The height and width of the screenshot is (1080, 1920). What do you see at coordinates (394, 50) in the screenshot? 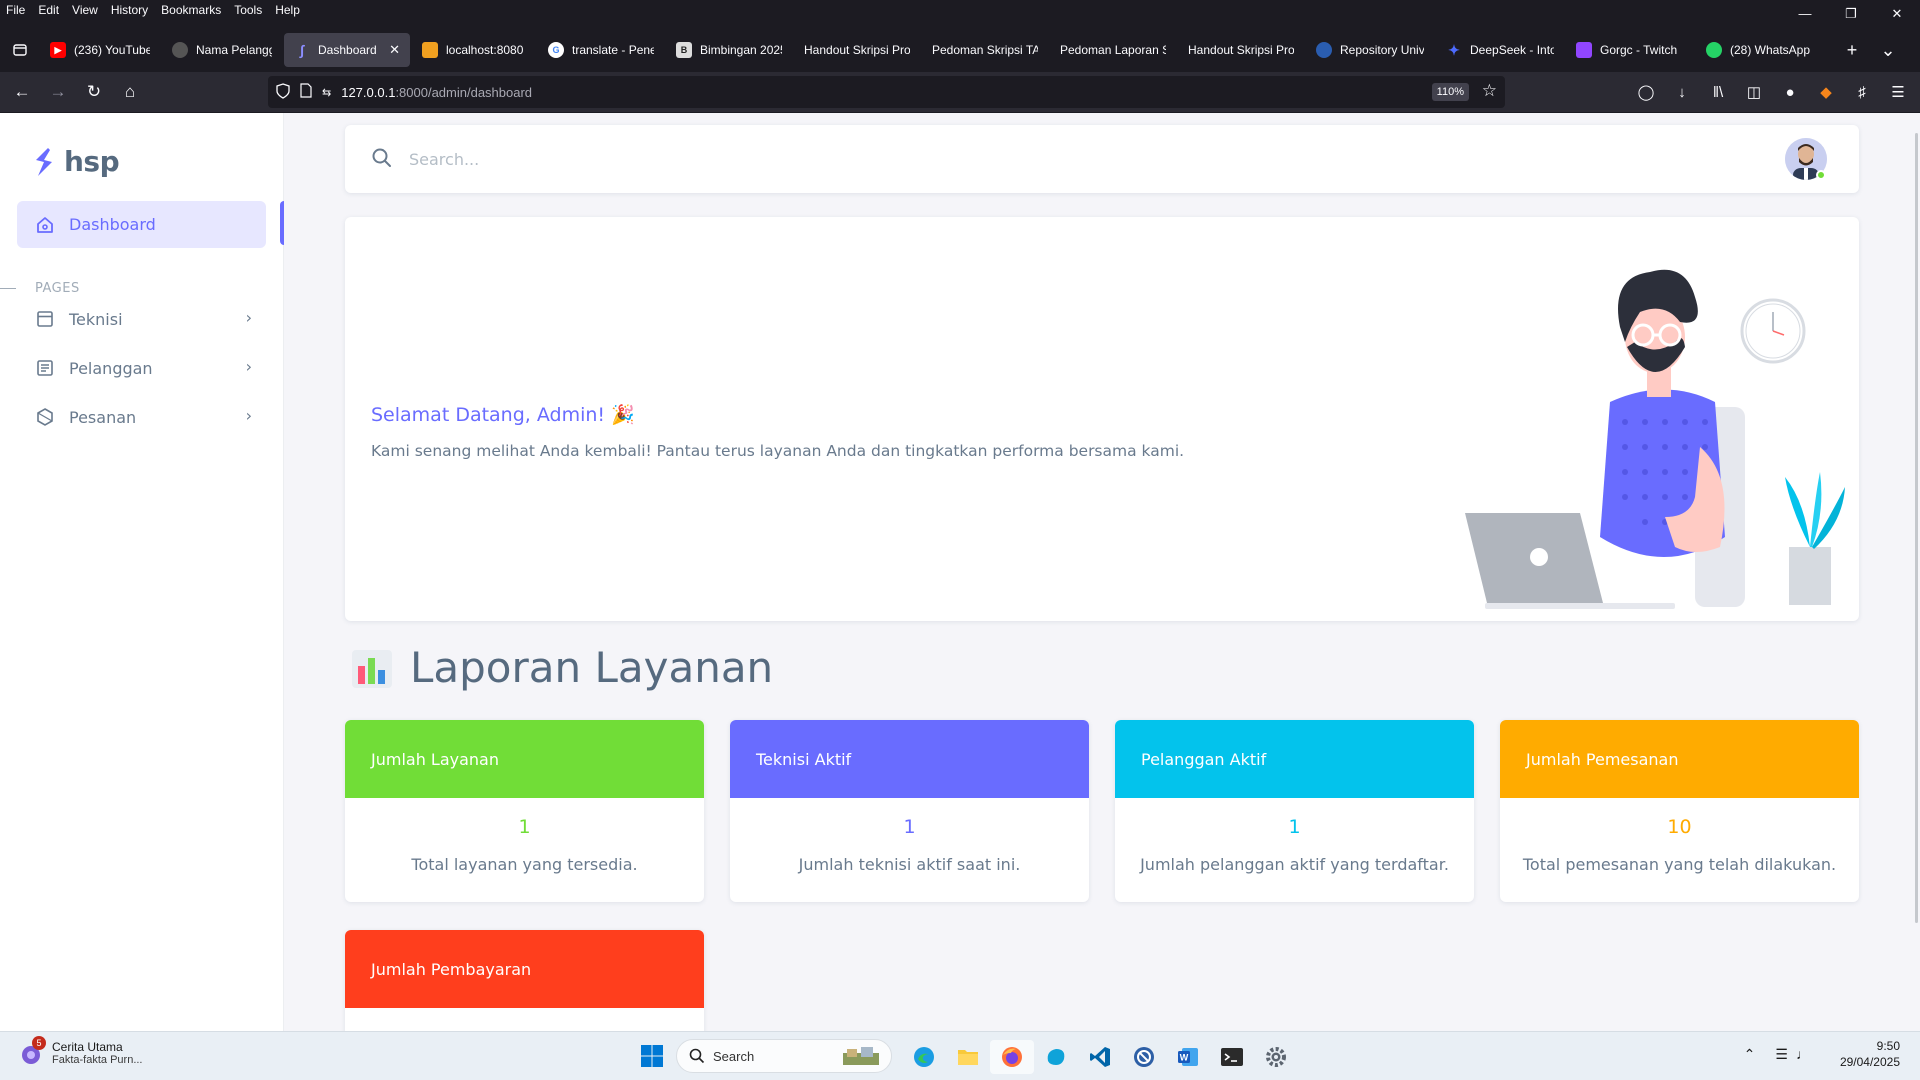
I see `close-tab-icon: ✕` at bounding box center [394, 50].